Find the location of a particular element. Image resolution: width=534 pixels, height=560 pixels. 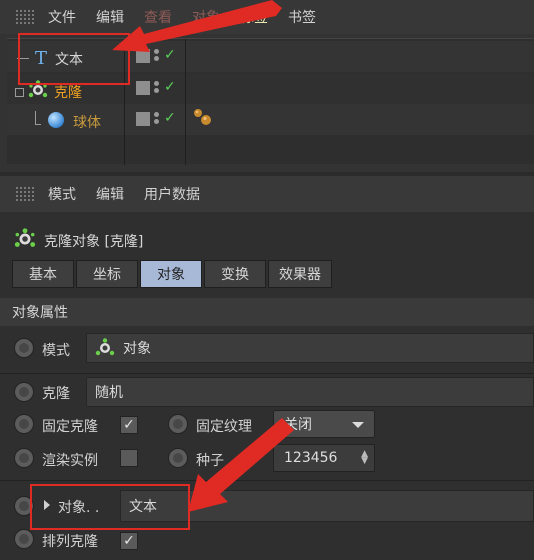

material-tag-icon is located at coordinates (203, 120).